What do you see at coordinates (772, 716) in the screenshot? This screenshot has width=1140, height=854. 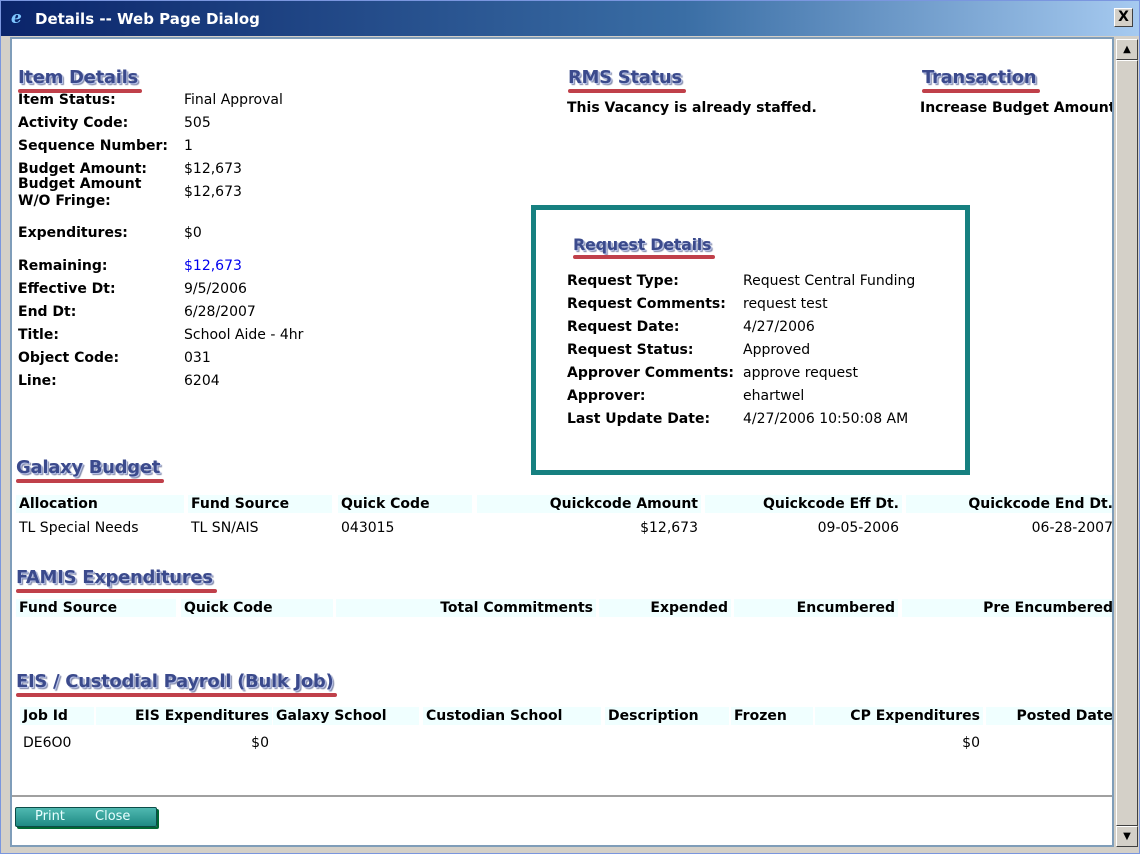 I see `column-header: Frozen` at bounding box center [772, 716].